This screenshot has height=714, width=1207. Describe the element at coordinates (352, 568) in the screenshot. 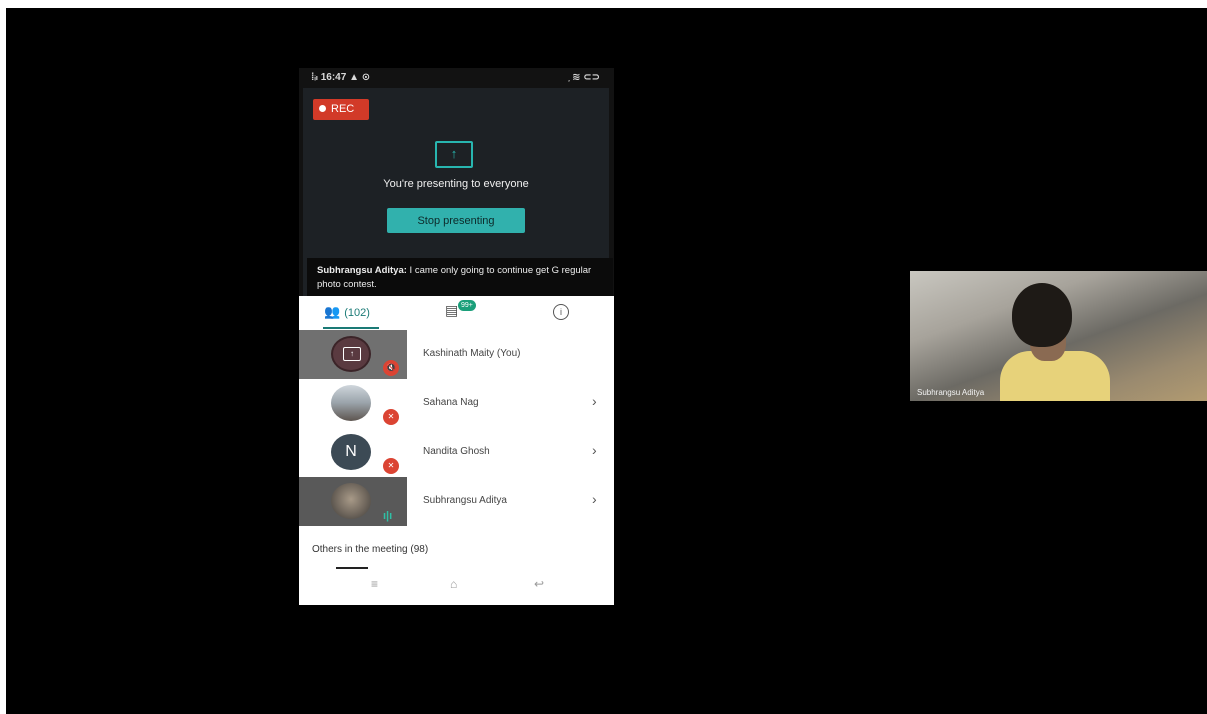

I see `list-scroll-indicator` at that location.